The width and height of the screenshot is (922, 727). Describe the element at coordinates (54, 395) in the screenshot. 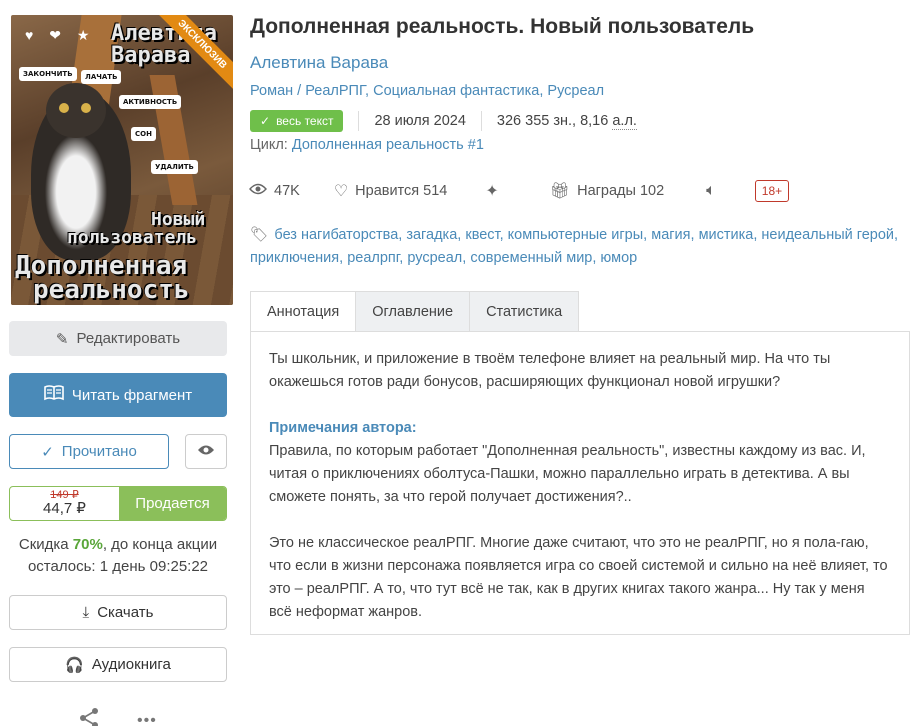

I see `book-open-icon` at that location.